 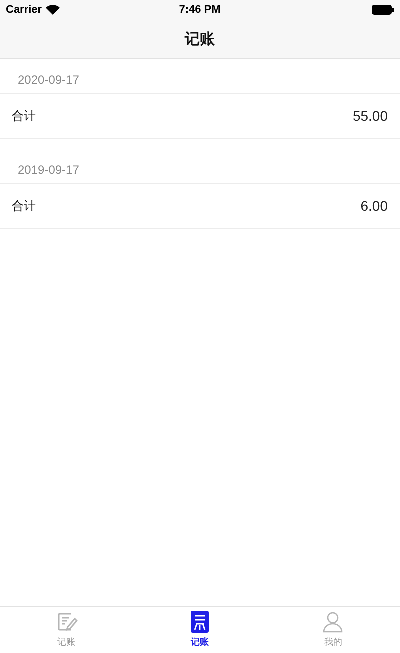 I want to click on wifi-icon, so click(x=53, y=10).